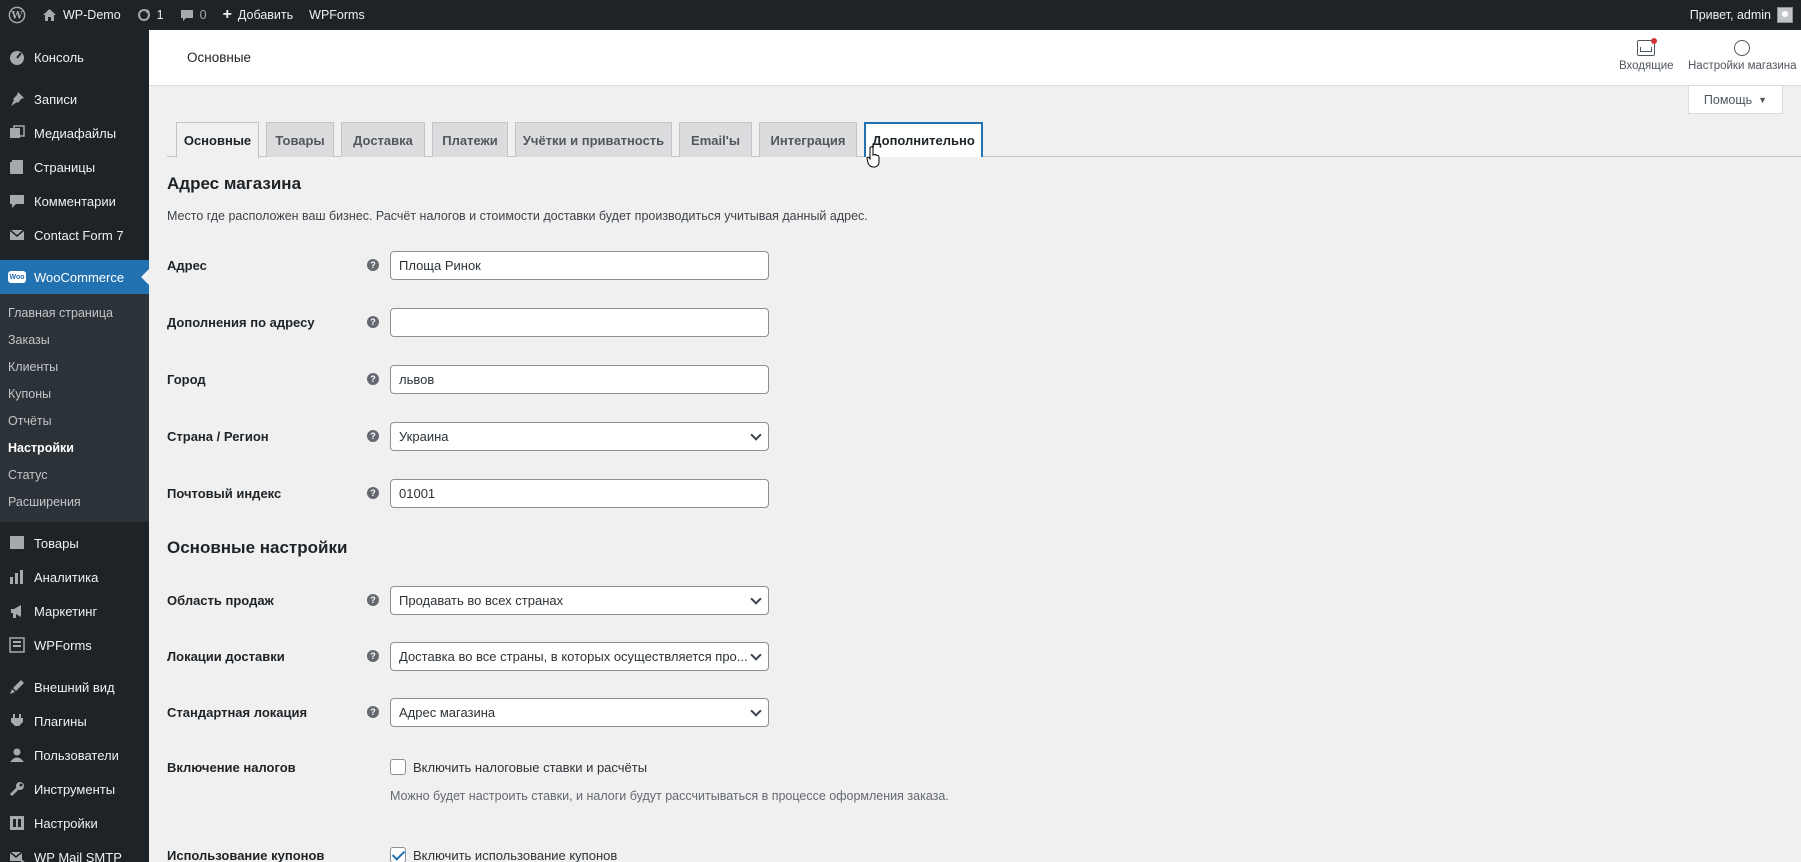 Image resolution: width=1801 pixels, height=862 pixels. I want to click on tab-accounts-privacy: Учётки и приватность, so click(593, 139).